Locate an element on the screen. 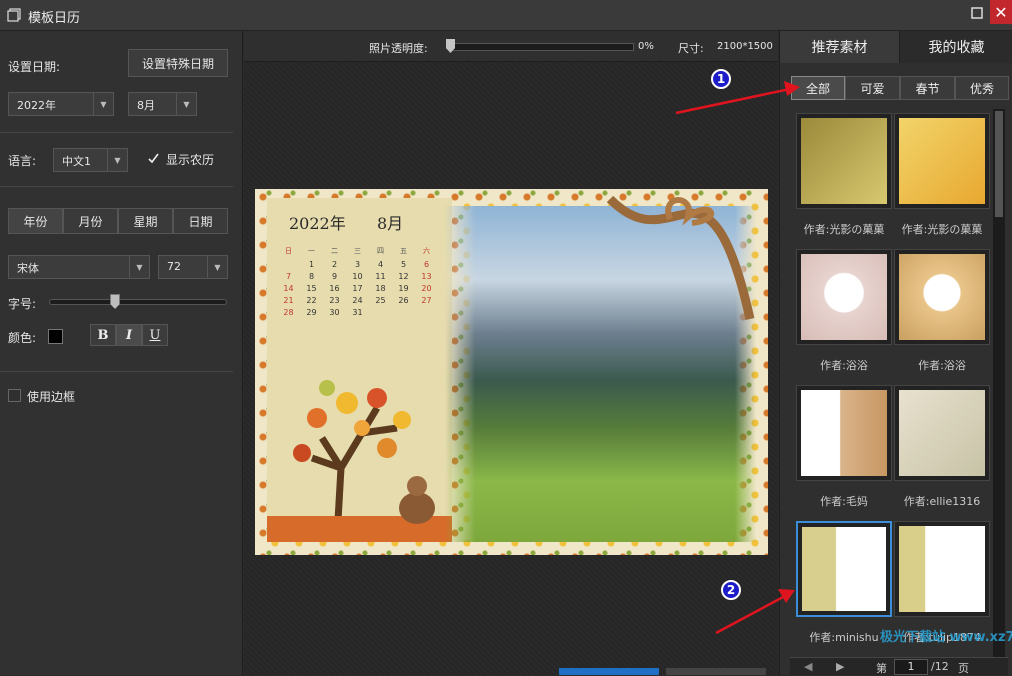  pager-suffix: 页 is located at coordinates (963, 668).